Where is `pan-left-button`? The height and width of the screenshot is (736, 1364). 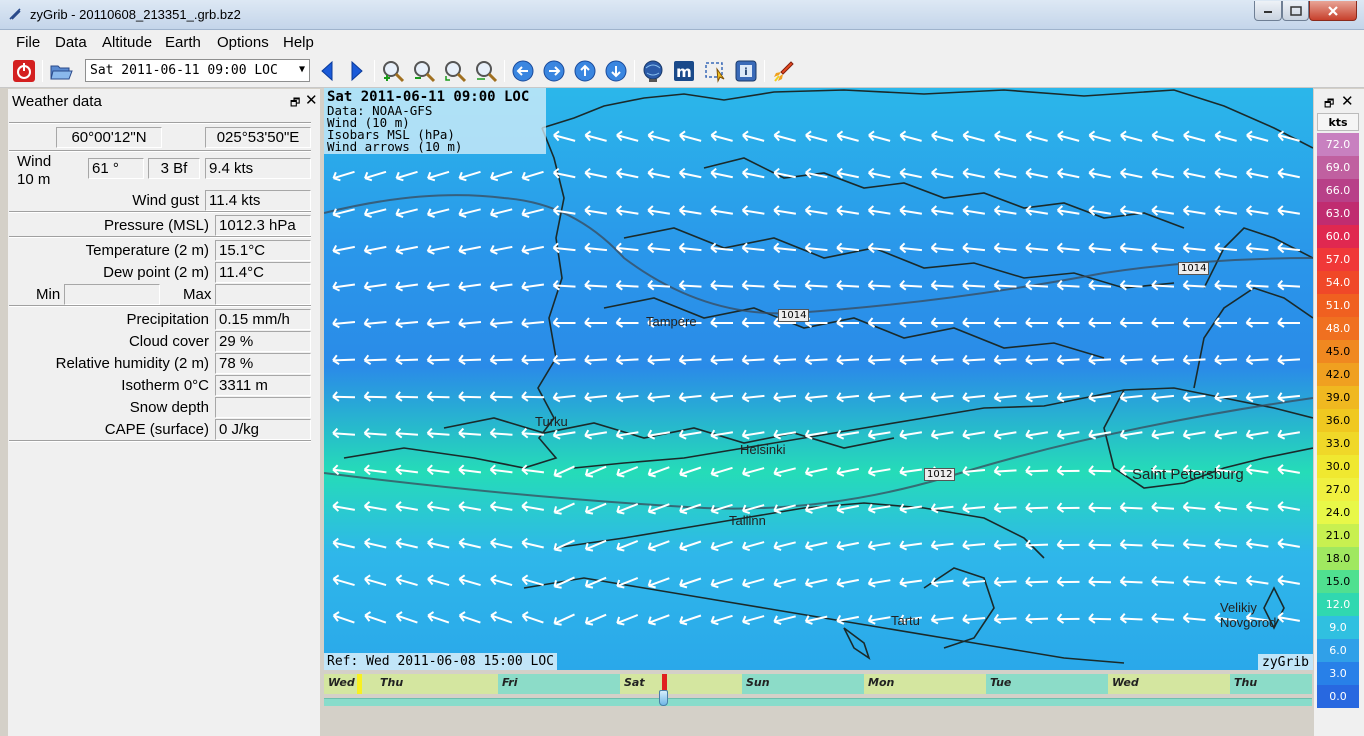 pan-left-button is located at coordinates (523, 71).